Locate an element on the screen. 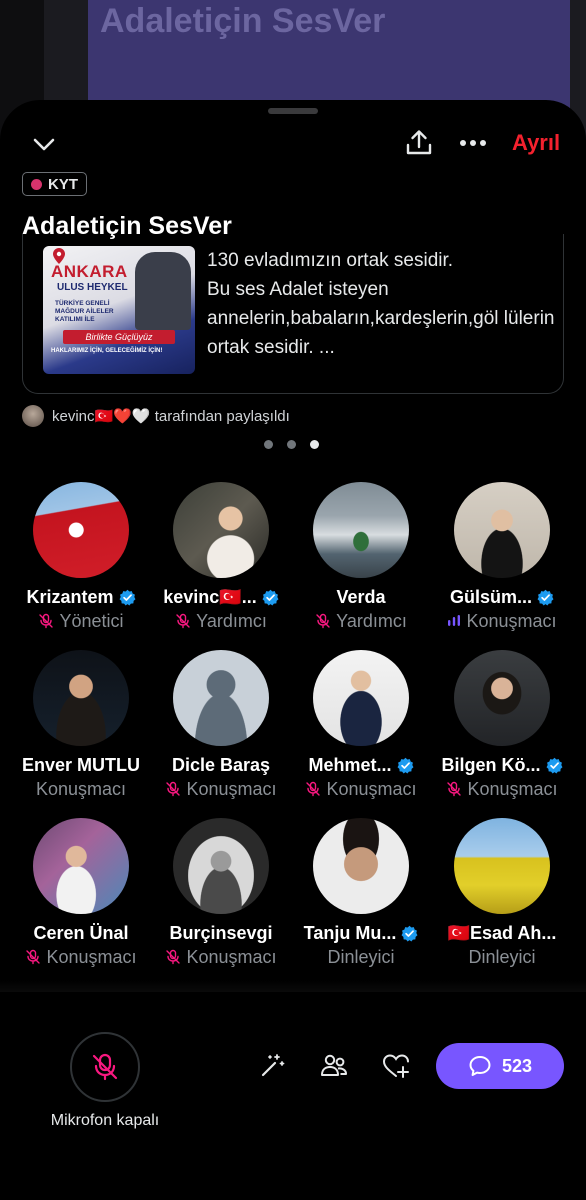 The height and width of the screenshot is (1200, 586). participant-card: Enver MUTLU Konuşmacı is located at coordinates (81, 730).